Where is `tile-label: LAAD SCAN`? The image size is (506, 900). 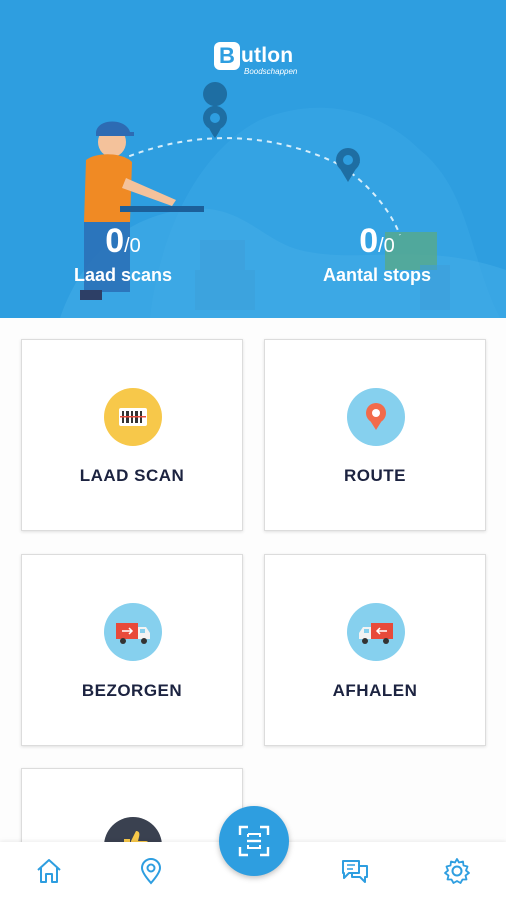
tile-label: LAAD SCAN is located at coordinates (132, 475).